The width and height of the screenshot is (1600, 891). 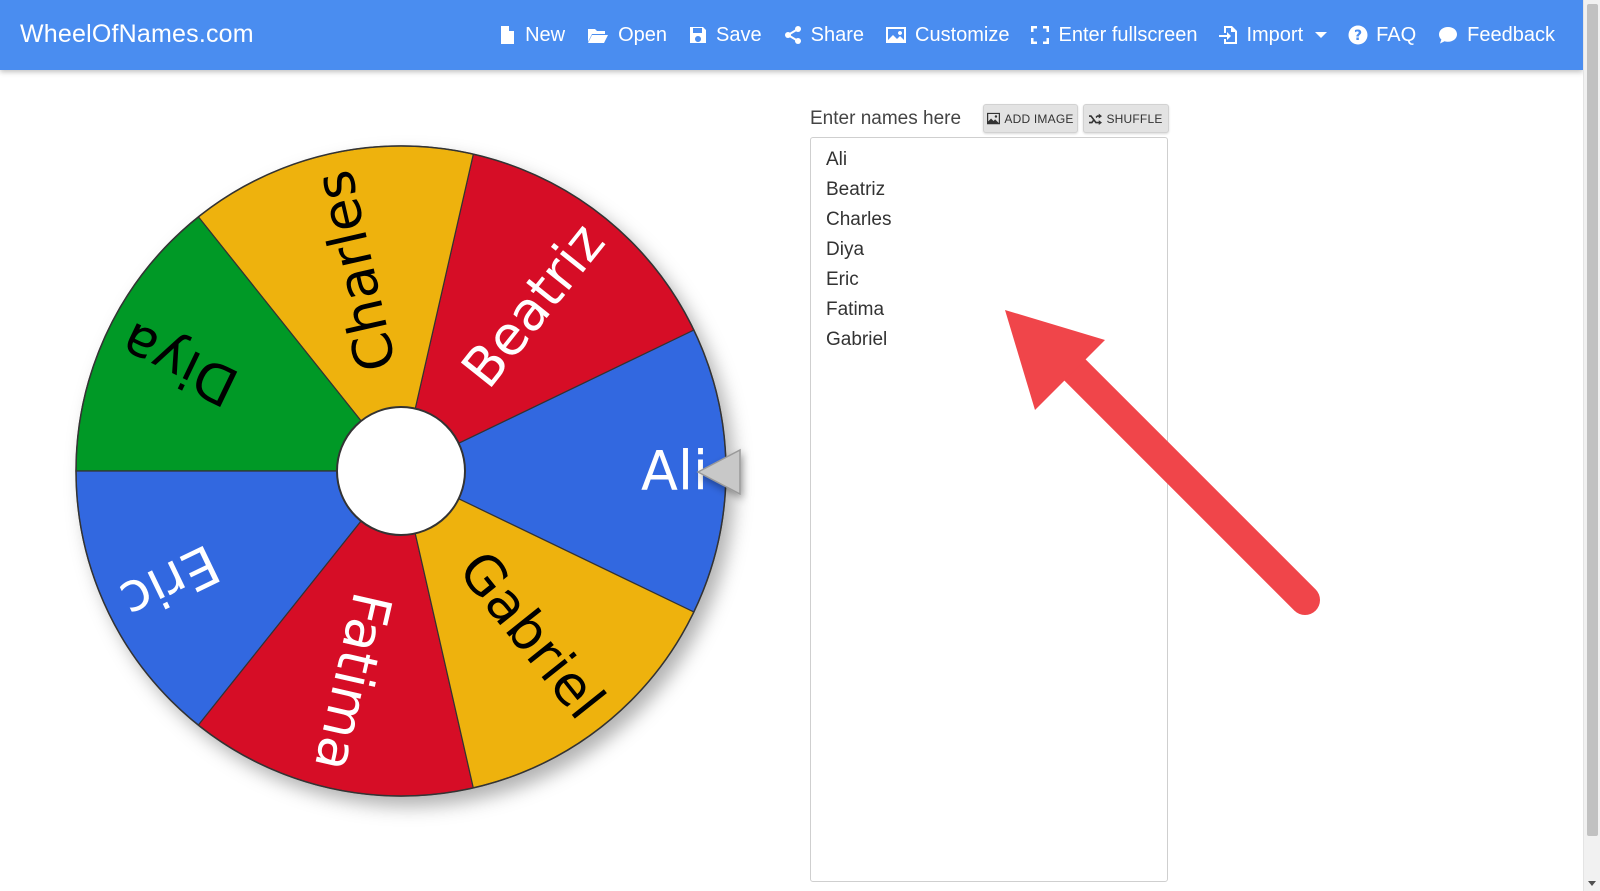 I want to click on nav-import-dropdown: Import, so click(x=1273, y=35).